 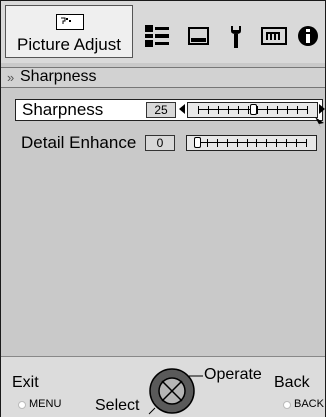 I want to click on network-icon, so click(x=274, y=36).